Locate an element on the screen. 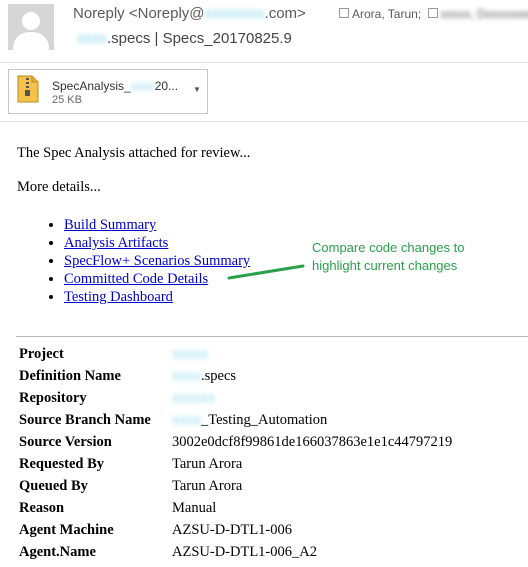  subject-redacted-prefix: xxxx is located at coordinates (92, 38).